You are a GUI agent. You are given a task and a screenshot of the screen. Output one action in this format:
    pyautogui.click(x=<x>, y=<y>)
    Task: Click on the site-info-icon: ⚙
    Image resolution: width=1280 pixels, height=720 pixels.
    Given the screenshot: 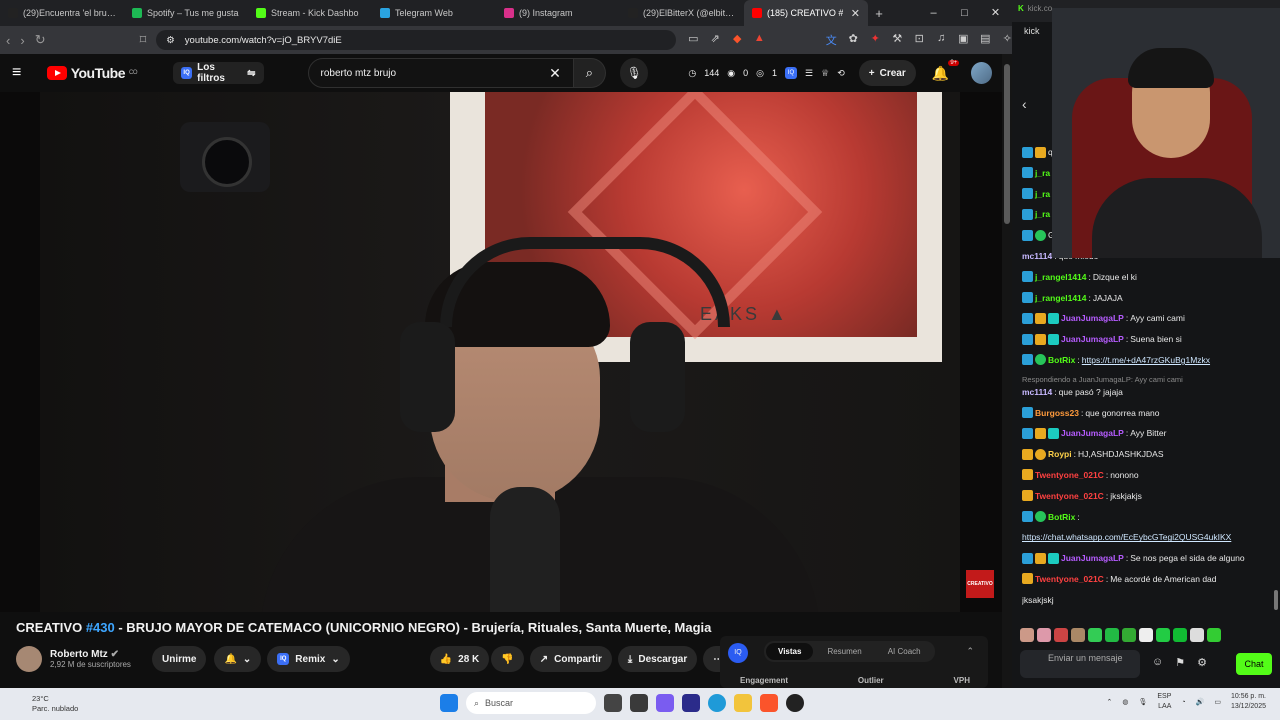 What is the action you would take?
    pyautogui.click(x=170, y=40)
    